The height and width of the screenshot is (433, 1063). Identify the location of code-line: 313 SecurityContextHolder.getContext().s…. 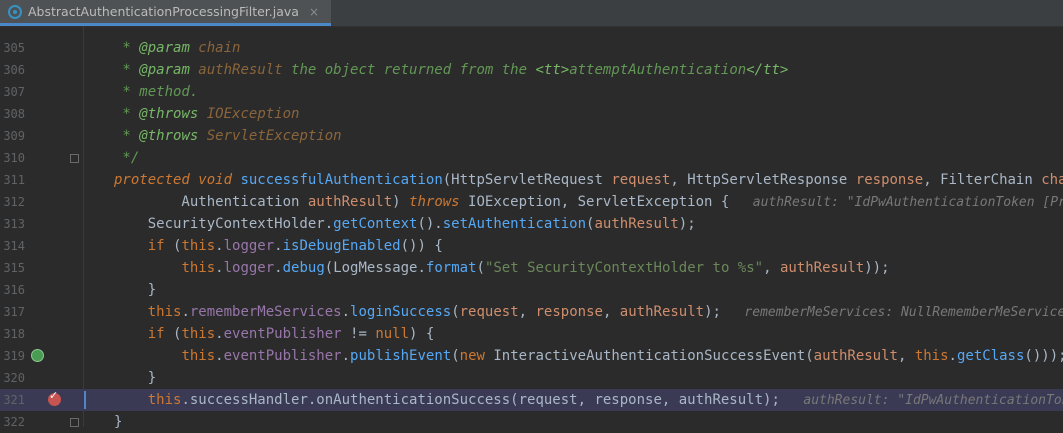
(531, 224).